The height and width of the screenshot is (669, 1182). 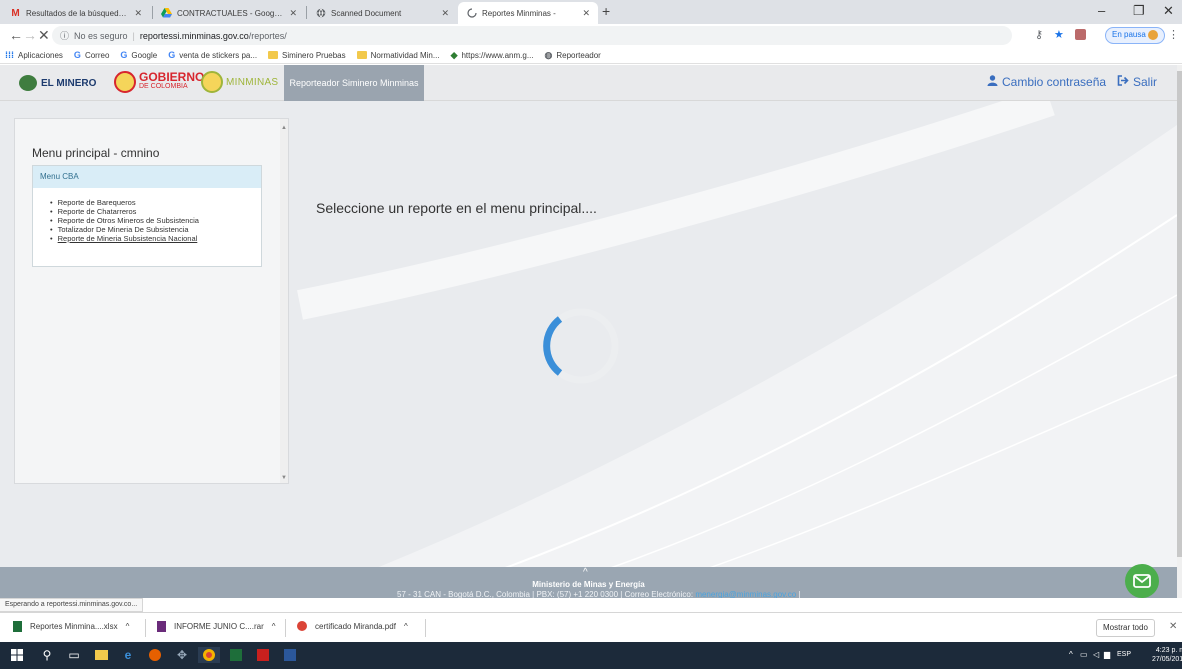 What do you see at coordinates (155, 655) in the screenshot?
I see `firefox-icon` at bounding box center [155, 655].